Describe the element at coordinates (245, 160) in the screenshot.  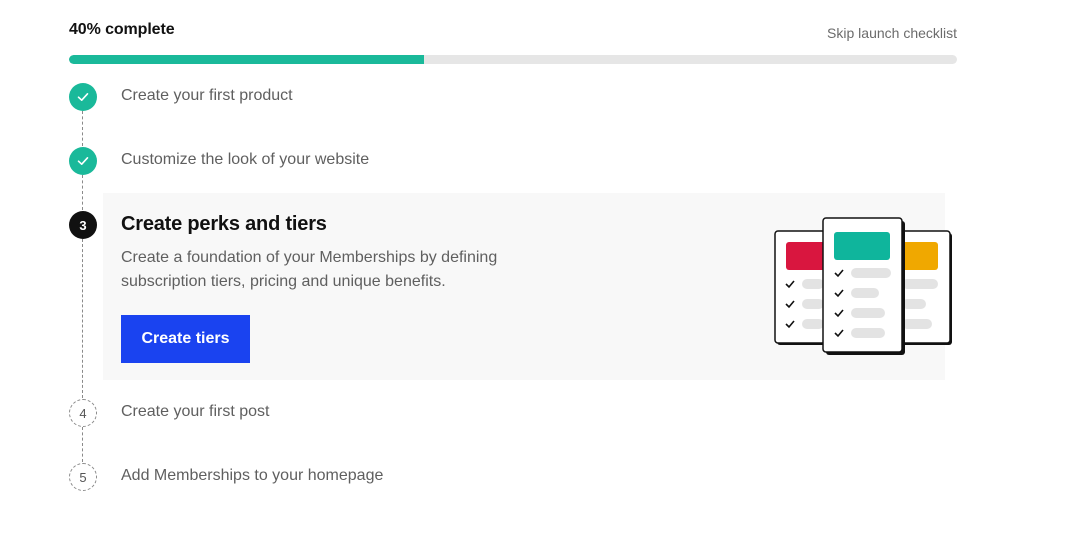
I see `step-2-label: Customize the look of your website` at that location.